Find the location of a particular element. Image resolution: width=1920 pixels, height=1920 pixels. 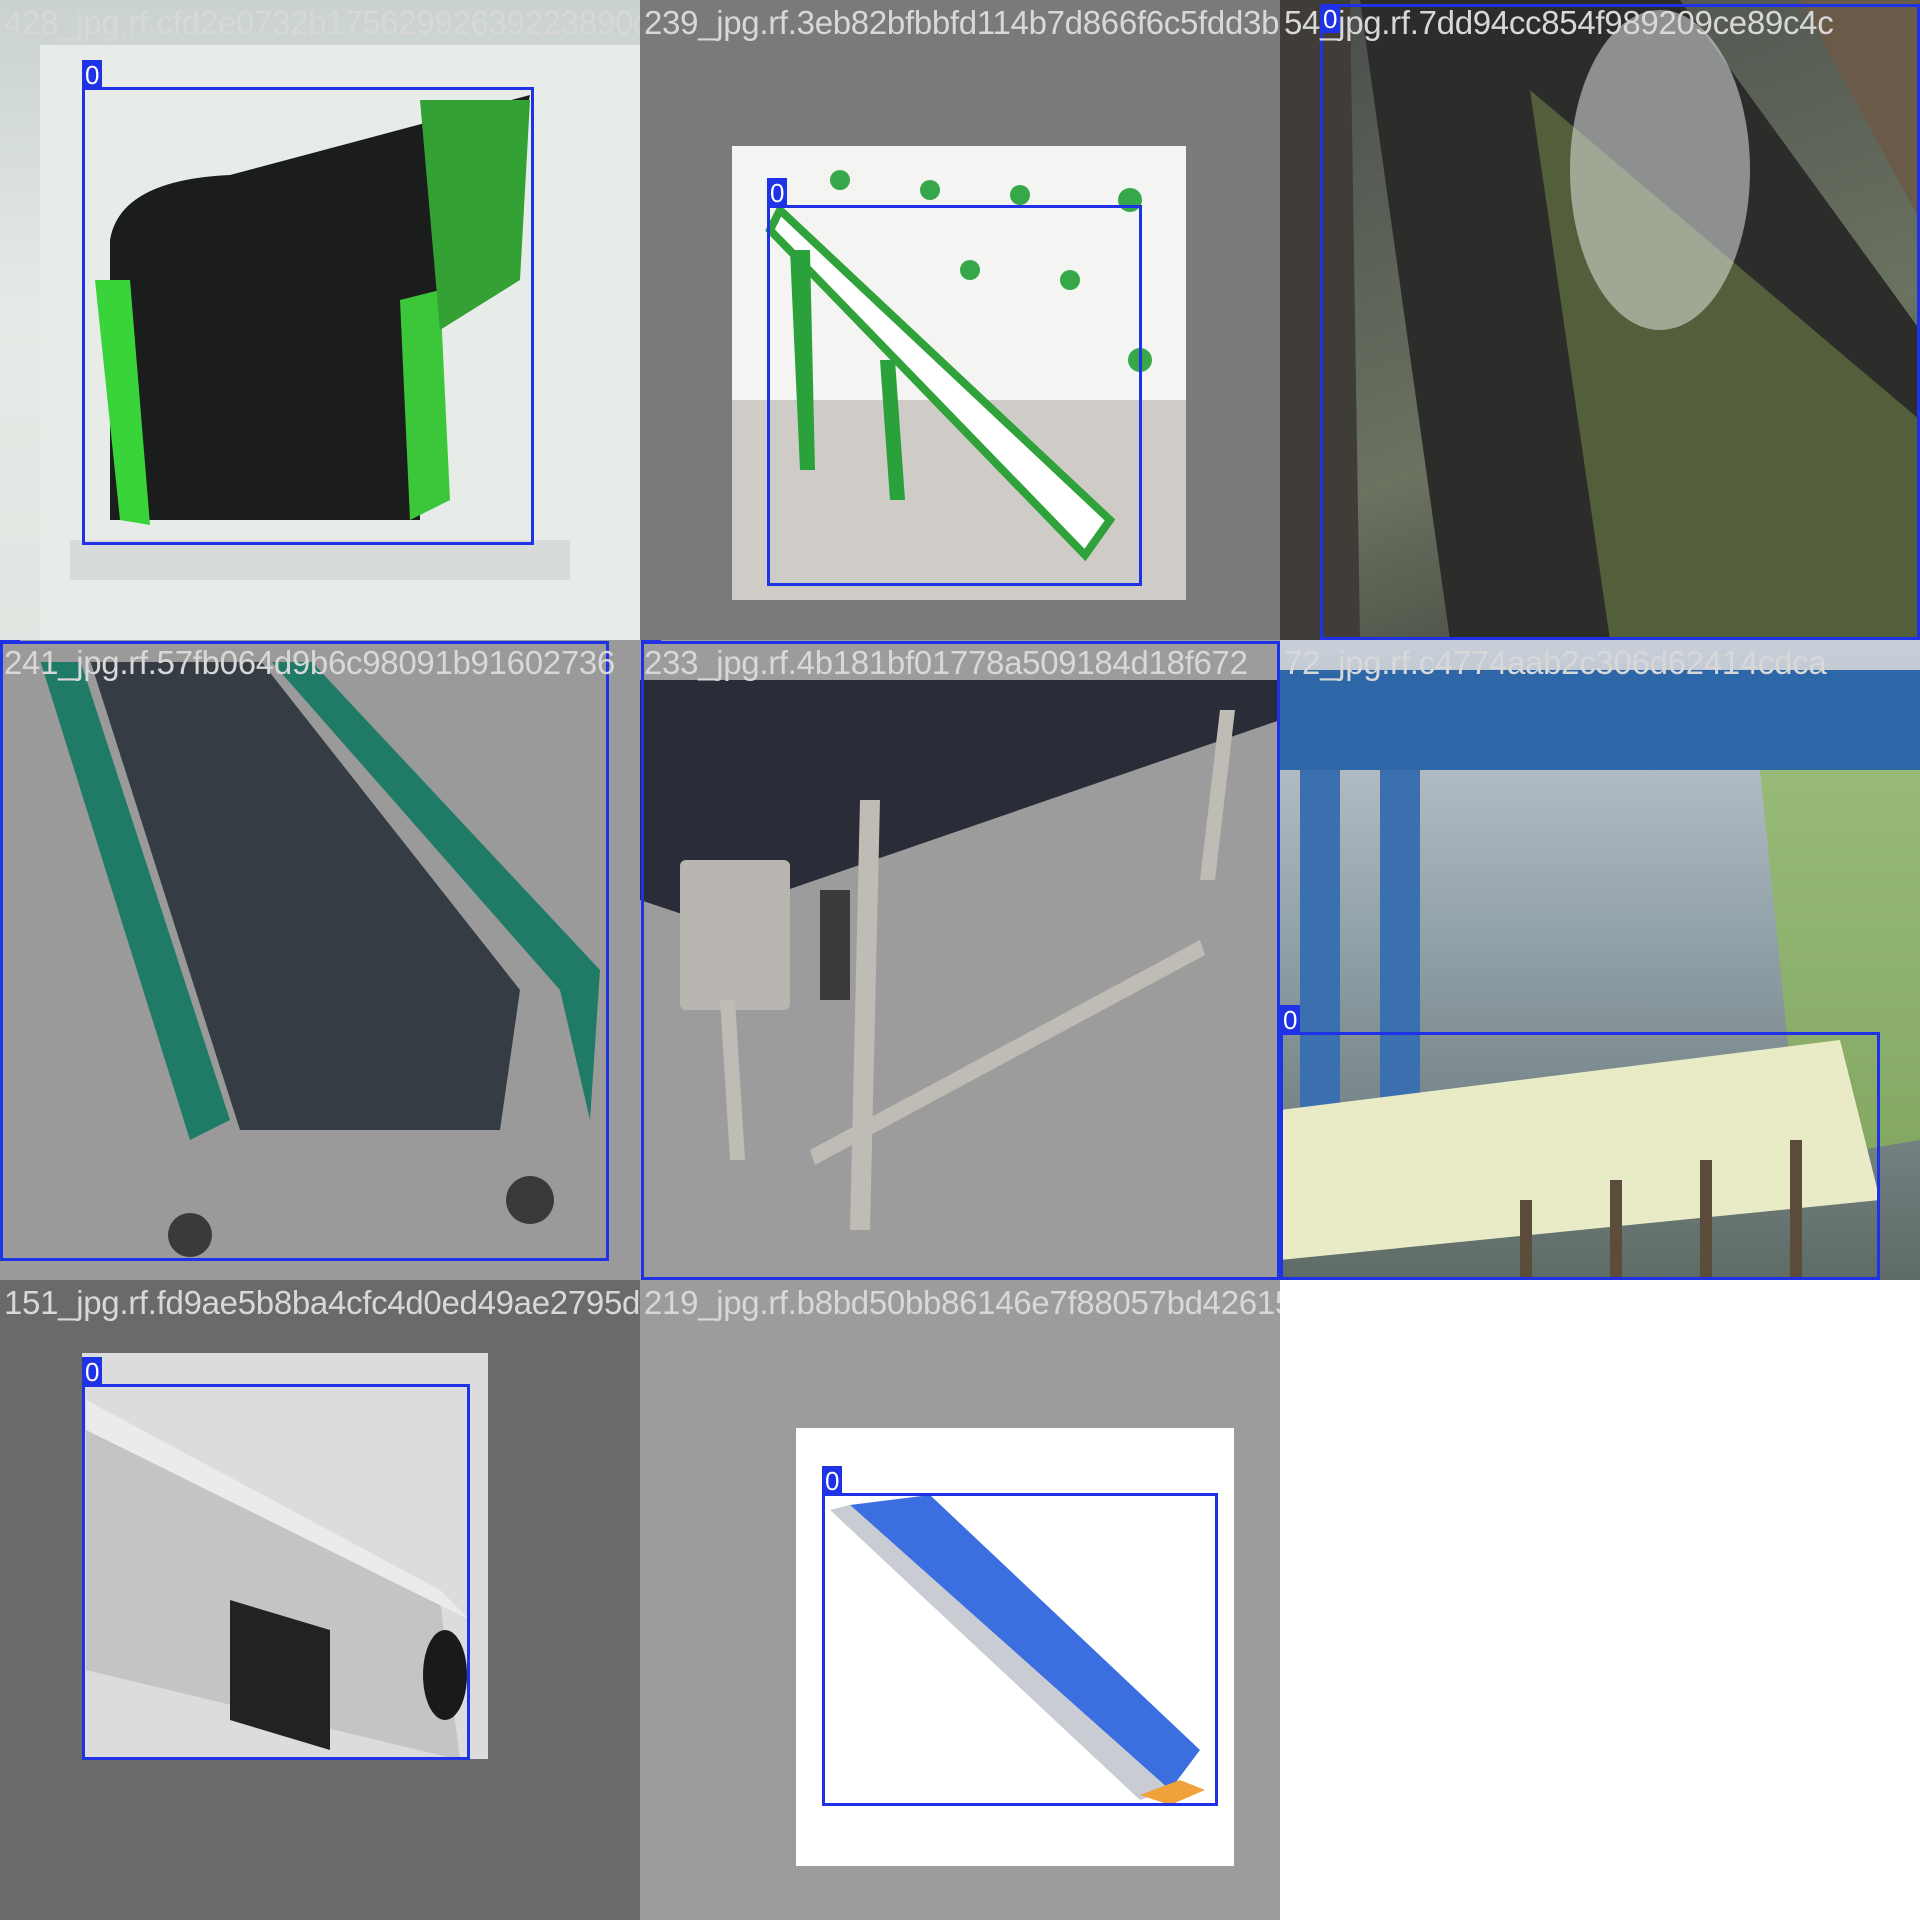

tile-1-bbox: 0 is located at coordinates (308, 302).